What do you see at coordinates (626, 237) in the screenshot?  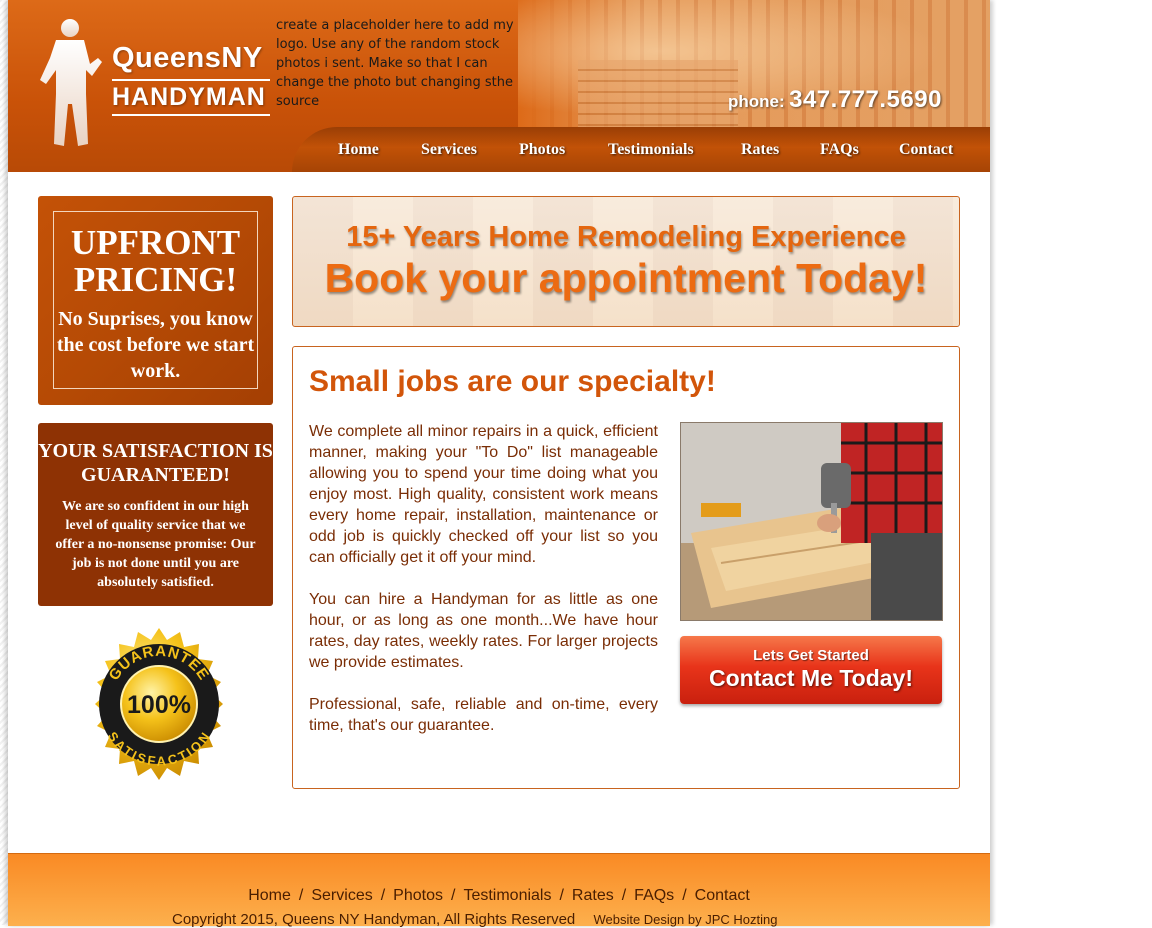 I see `banner-line1: 15+ Years Home Remodeling Experience` at bounding box center [626, 237].